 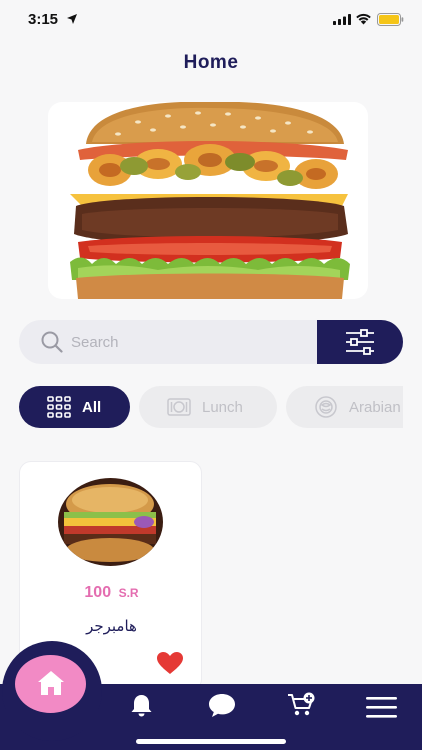 What do you see at coordinates (222, 407) in the screenshot?
I see `category-label: Lunch` at bounding box center [222, 407].